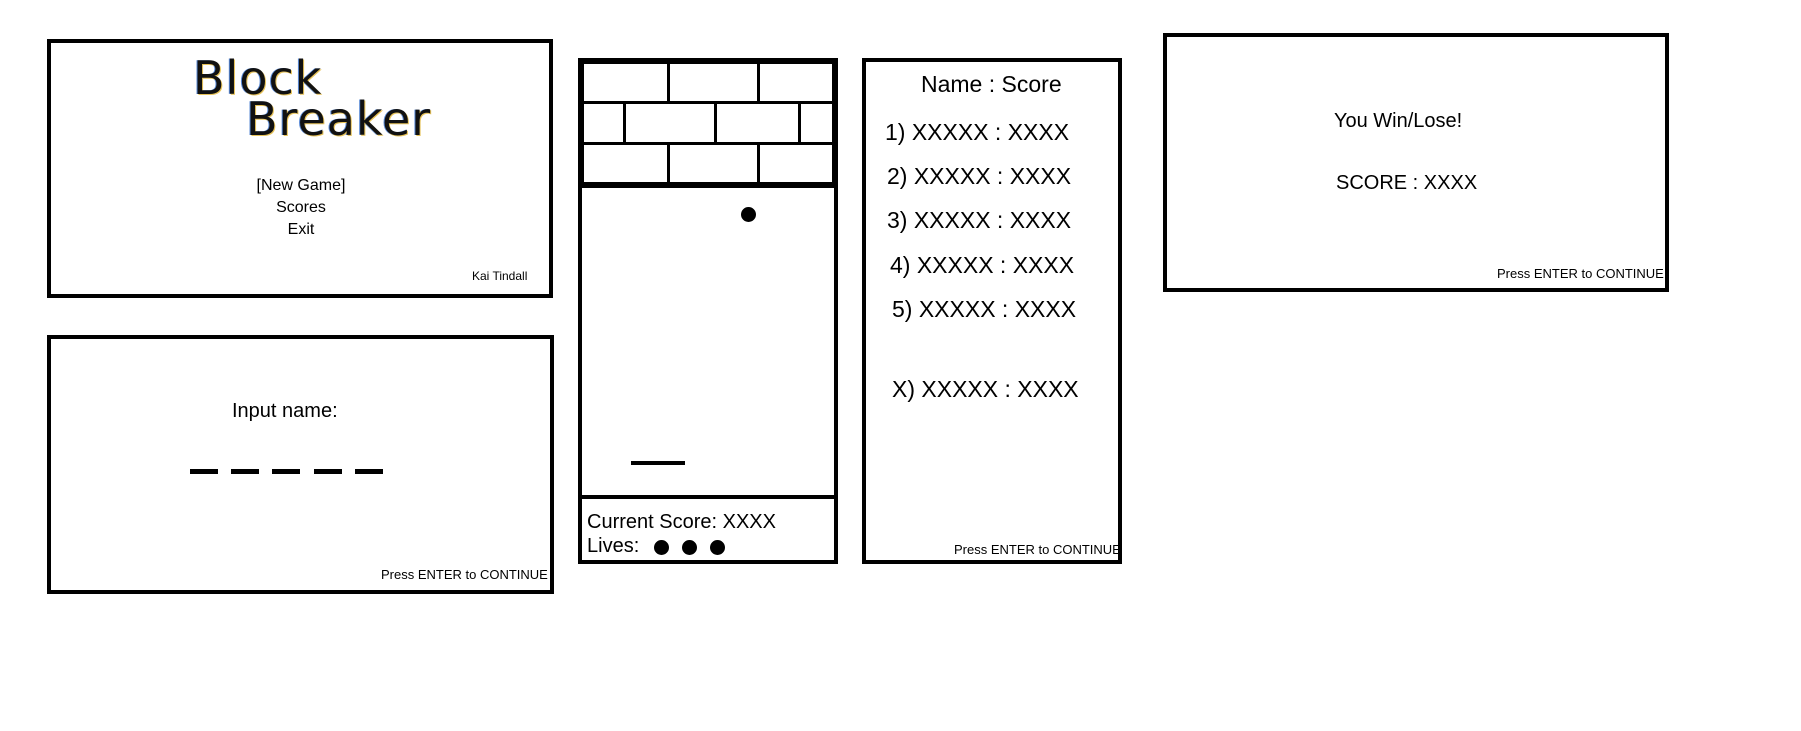 The image size is (1801, 731). Describe the element at coordinates (339, 119) in the screenshot. I see `logo-line-2: Breaker` at that location.